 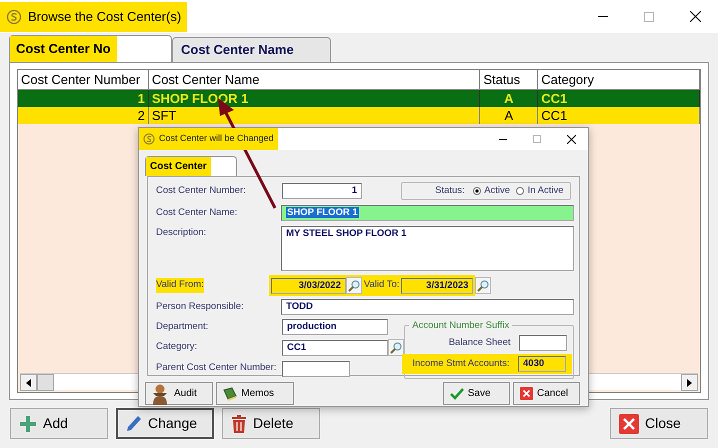 What do you see at coordinates (200, 307) in the screenshot?
I see `field-label: Person Responsible:` at bounding box center [200, 307].